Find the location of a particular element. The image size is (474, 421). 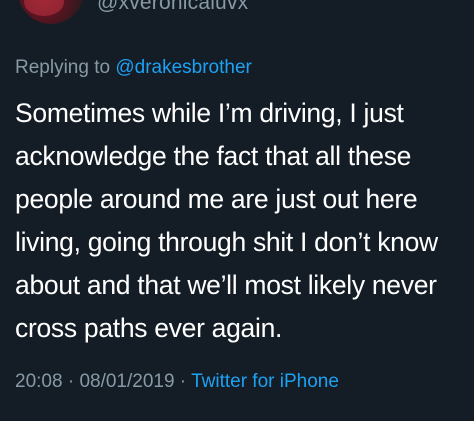

avatar is located at coordinates (51, 12).